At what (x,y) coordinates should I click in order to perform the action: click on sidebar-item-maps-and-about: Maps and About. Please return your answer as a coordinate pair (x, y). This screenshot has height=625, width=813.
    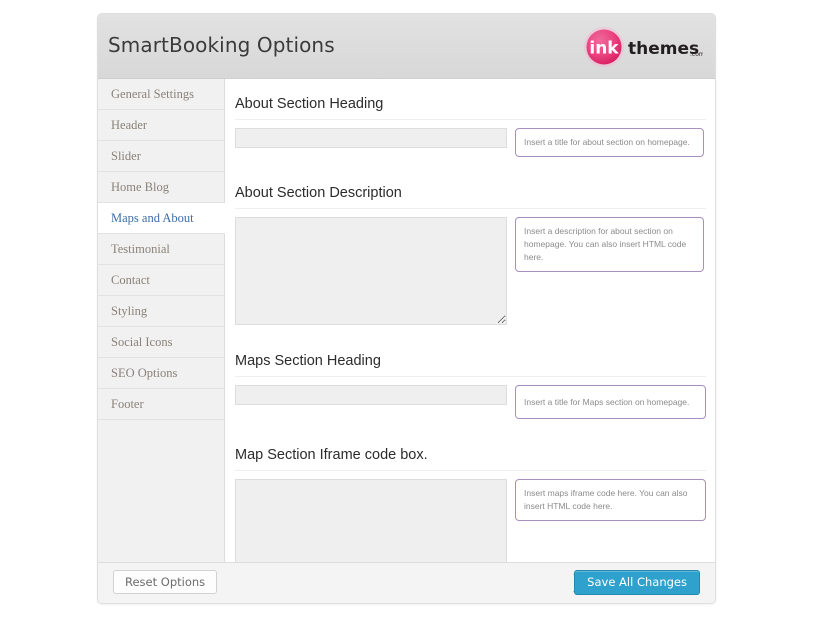
    Looking at the image, I should click on (161, 218).